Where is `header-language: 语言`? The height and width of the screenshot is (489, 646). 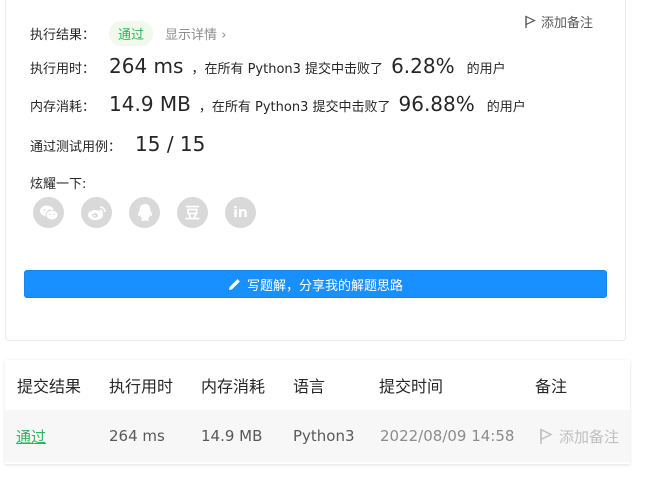
header-language: 语言 is located at coordinates (309, 386).